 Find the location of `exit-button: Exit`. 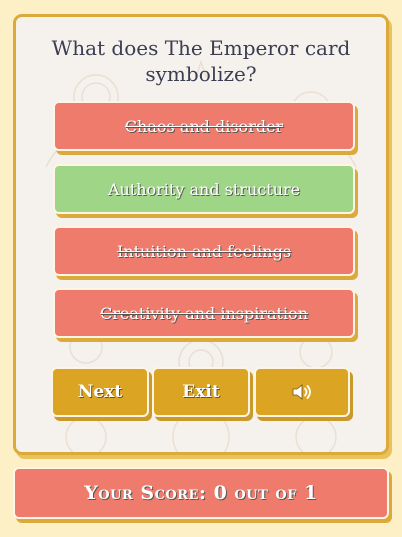

exit-button: Exit is located at coordinates (201, 392).